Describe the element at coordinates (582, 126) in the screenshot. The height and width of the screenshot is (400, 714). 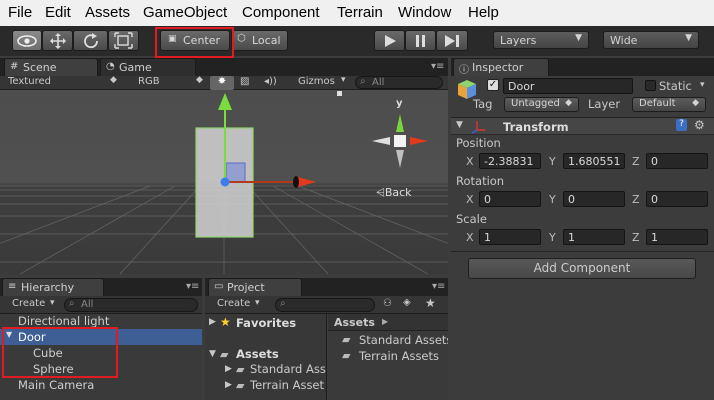
I see `transform-header: ▼ Transform ? ⚙` at that location.